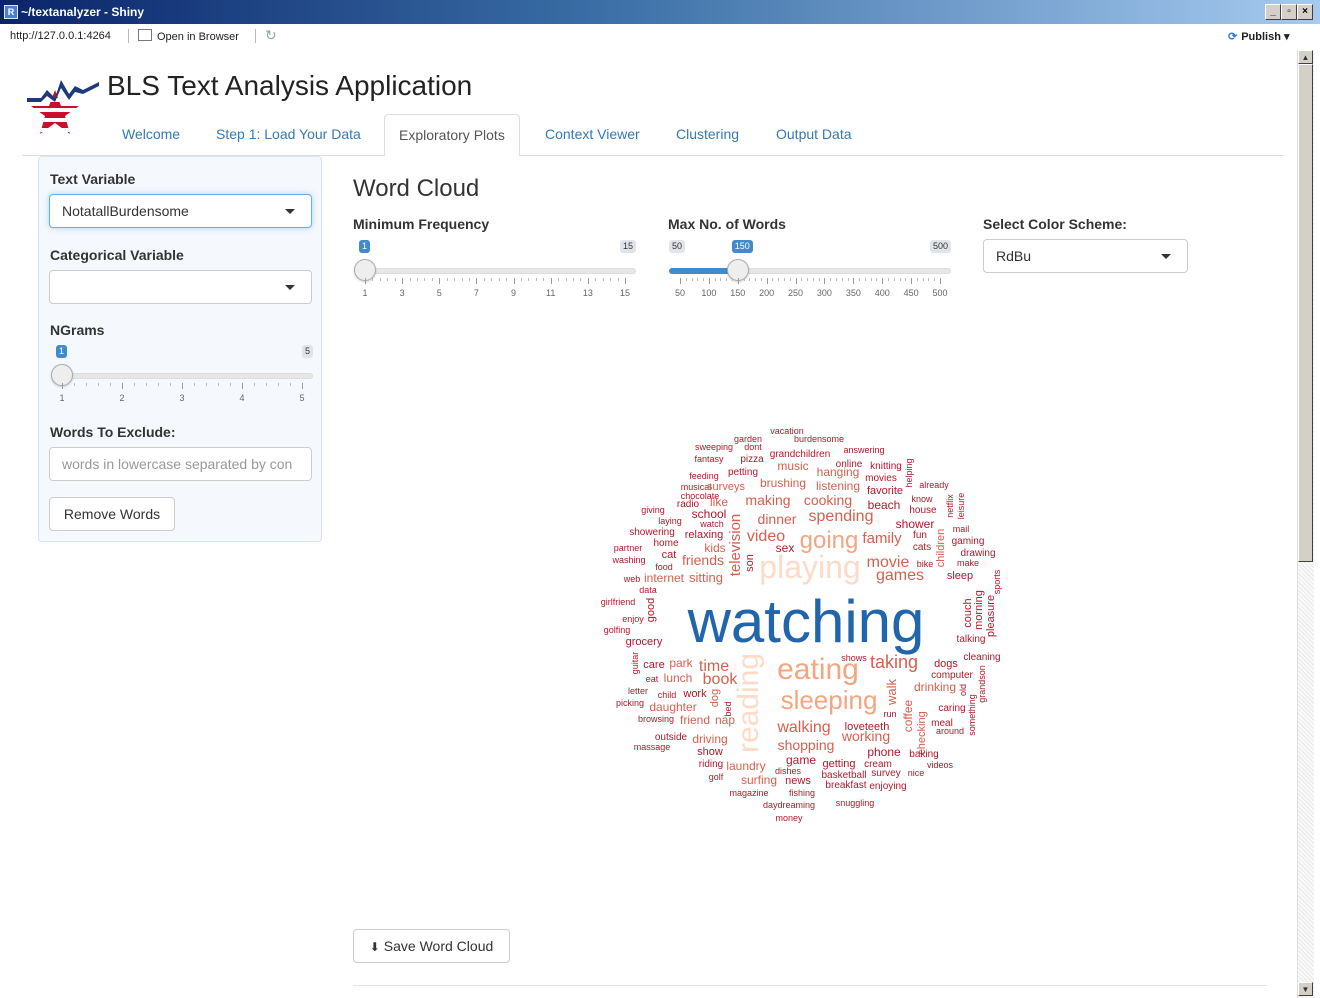  Describe the element at coordinates (188, 36) in the screenshot. I see `open-in-browser-button: Open in Browser` at that location.